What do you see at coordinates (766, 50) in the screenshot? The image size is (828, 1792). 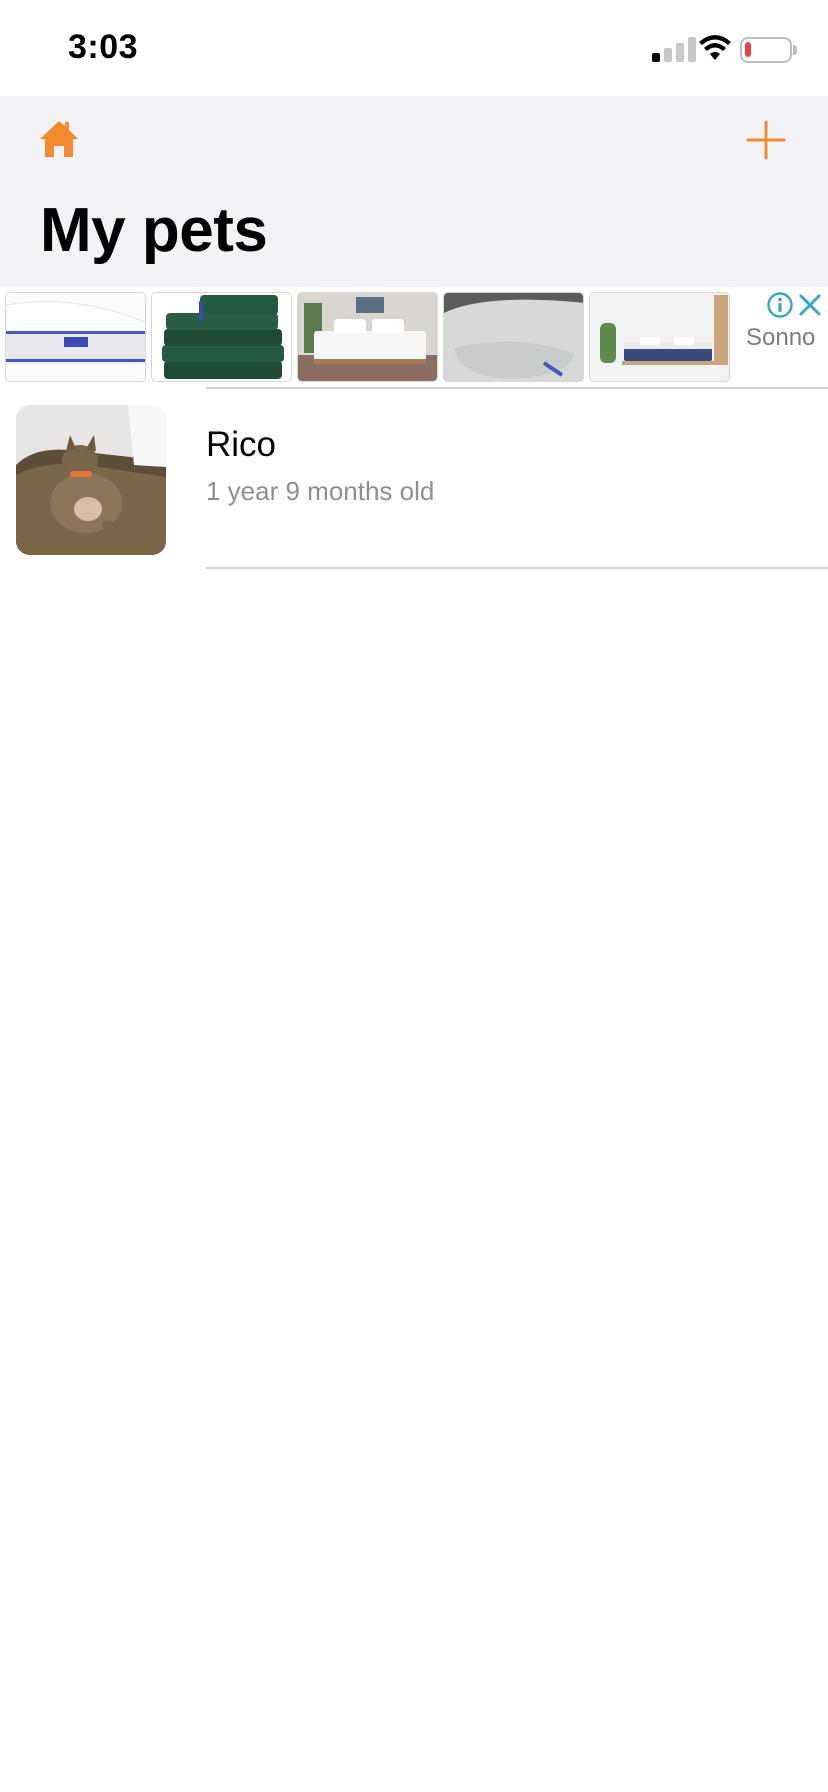 I see `battery-low-icon` at bounding box center [766, 50].